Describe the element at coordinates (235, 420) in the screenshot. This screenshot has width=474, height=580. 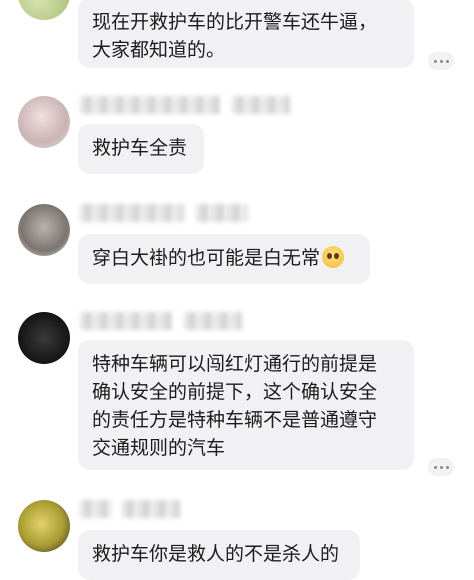
I see `comment-text-line: 的责任方是特种车辆不是普通遵守` at that location.